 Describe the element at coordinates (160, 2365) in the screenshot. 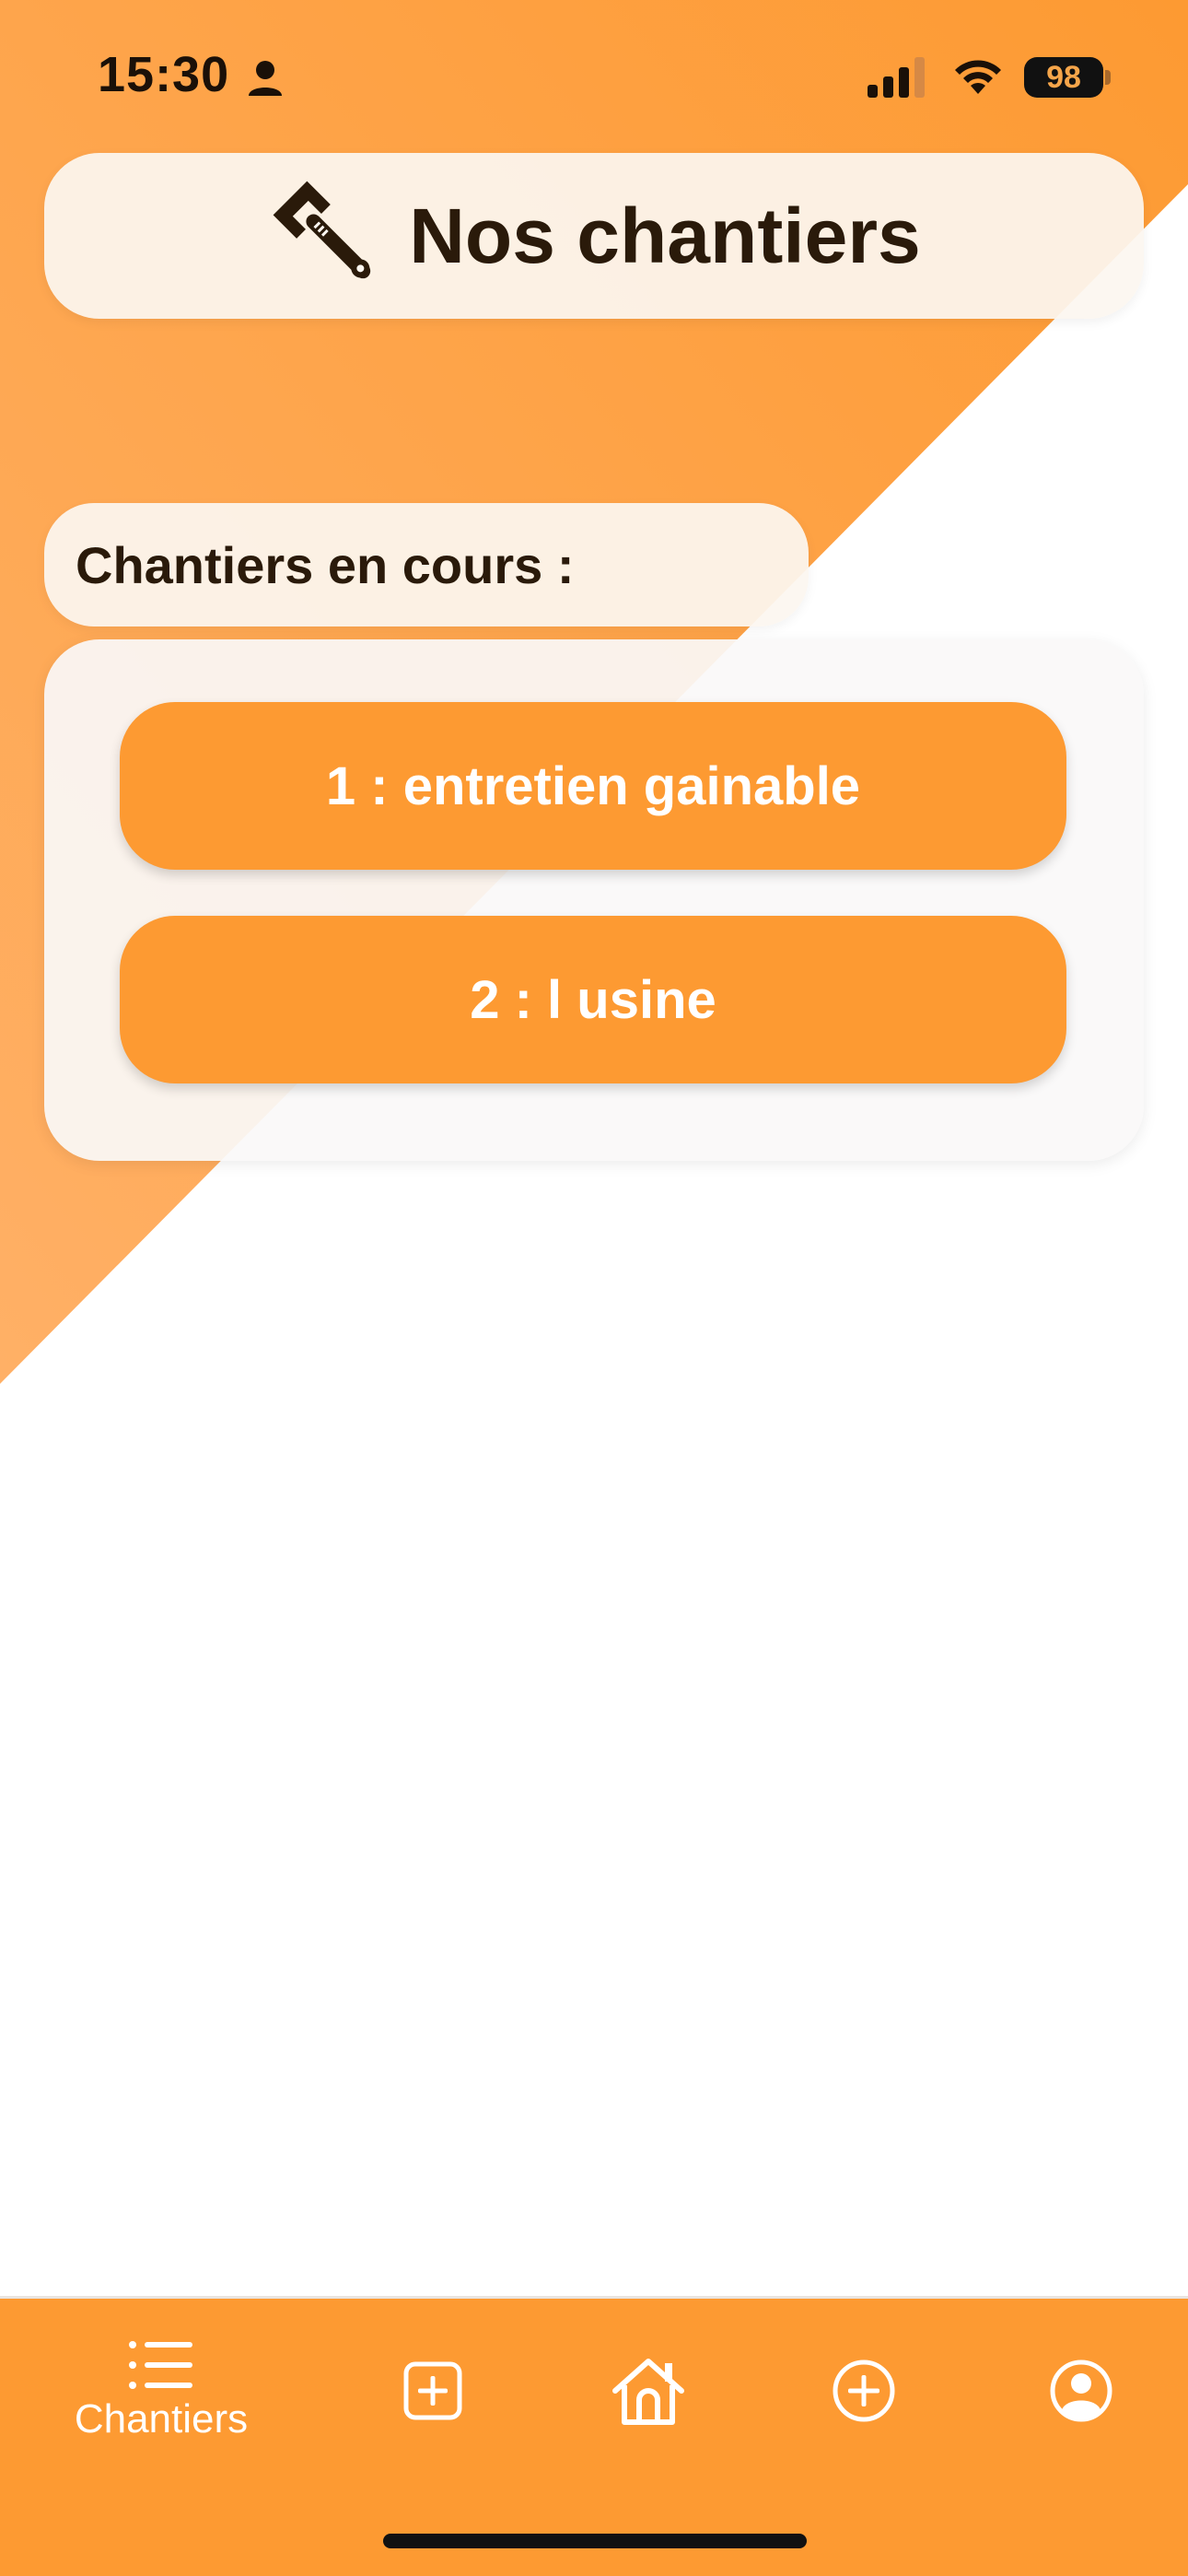

I see `list-icon` at that location.